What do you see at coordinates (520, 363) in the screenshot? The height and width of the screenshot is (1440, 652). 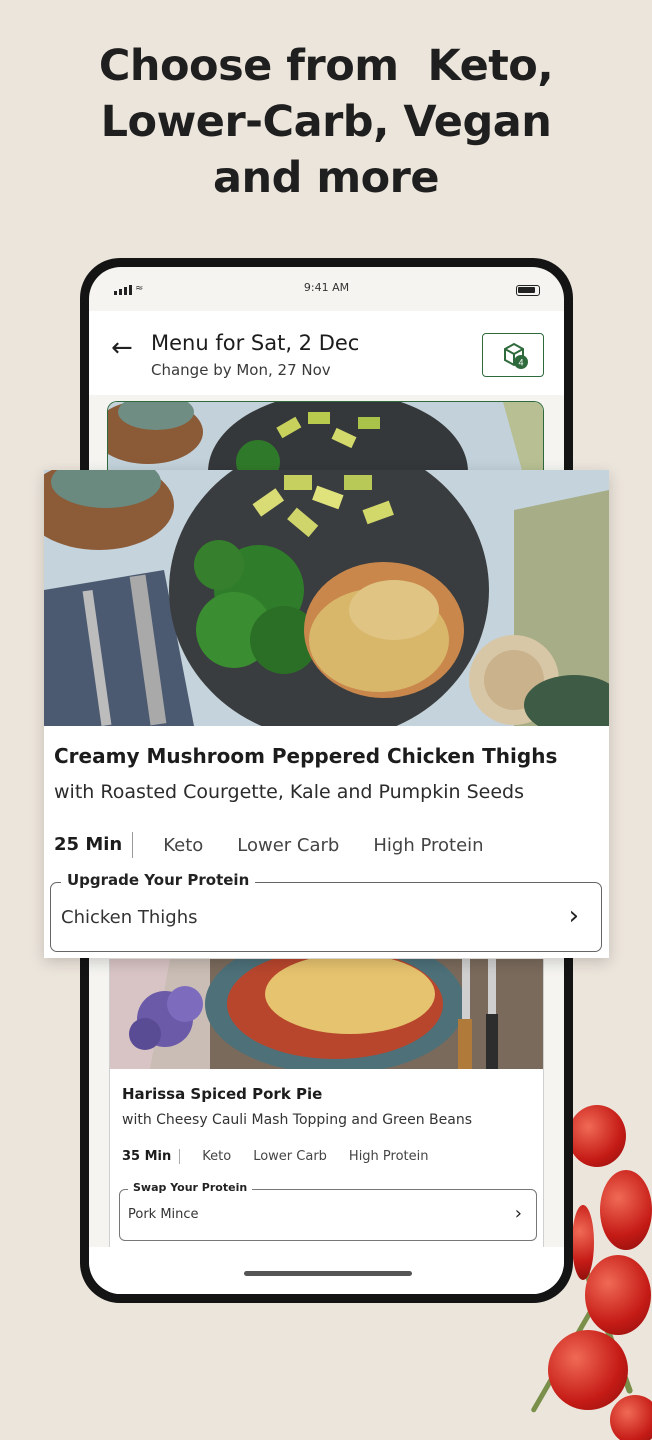 I see `box-count-badge: 4` at bounding box center [520, 363].